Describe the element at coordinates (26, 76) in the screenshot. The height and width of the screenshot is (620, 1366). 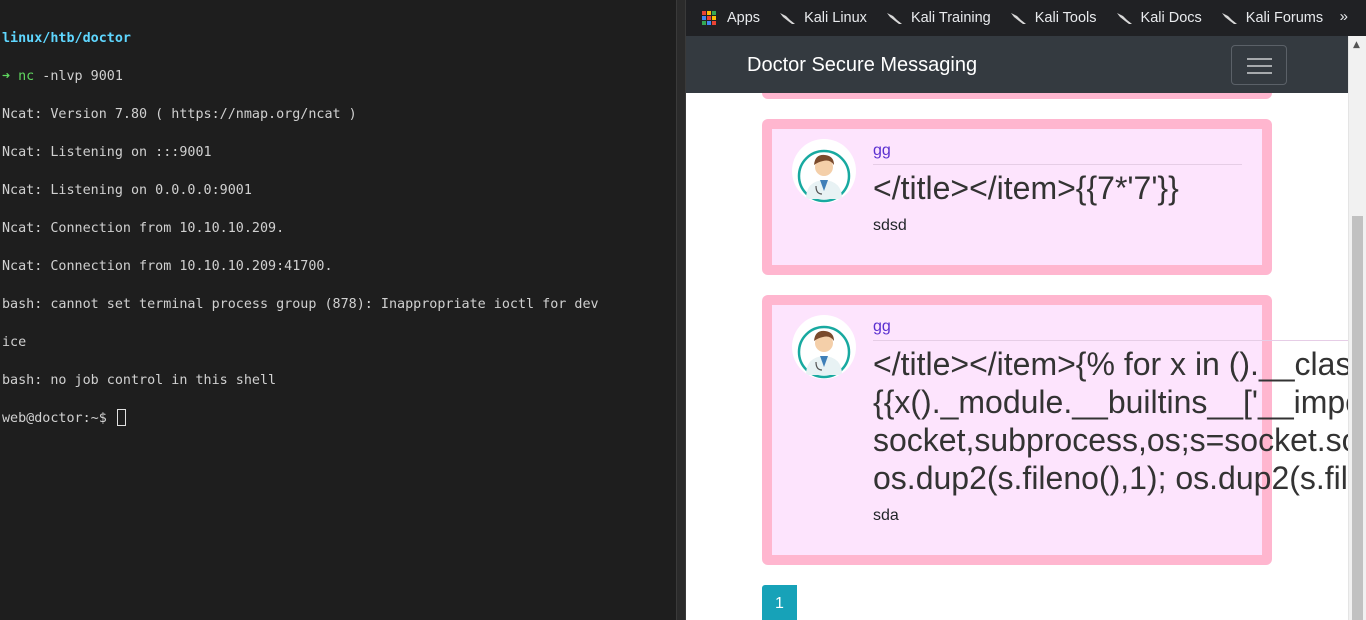
I see `command-name: nc` at that location.